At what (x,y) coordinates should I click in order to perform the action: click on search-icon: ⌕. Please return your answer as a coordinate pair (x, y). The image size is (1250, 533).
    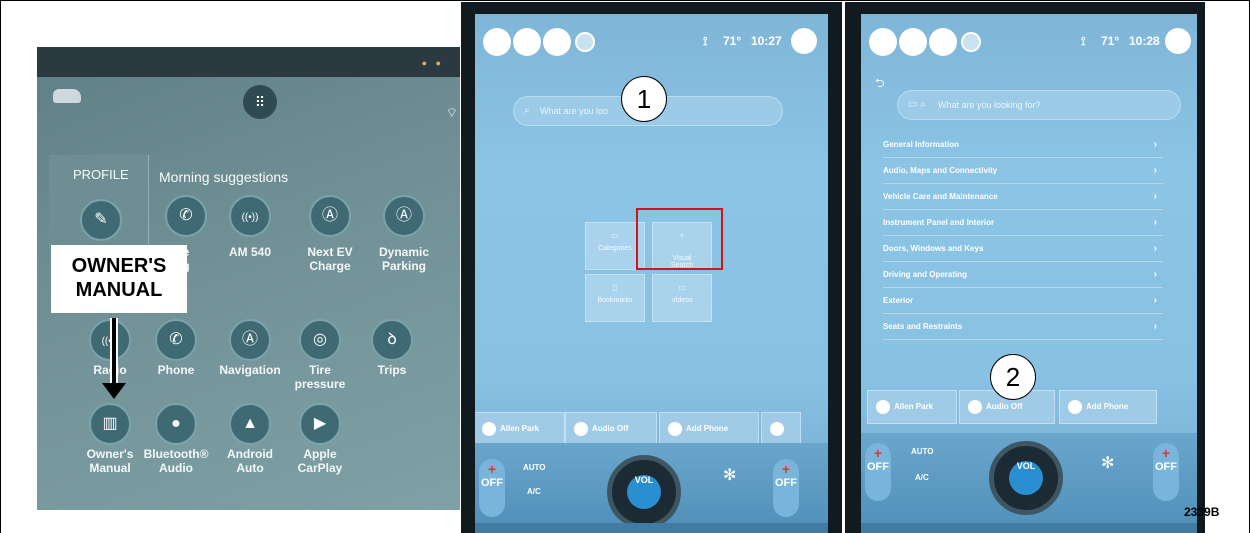
    Looking at the image, I should click on (527, 110).